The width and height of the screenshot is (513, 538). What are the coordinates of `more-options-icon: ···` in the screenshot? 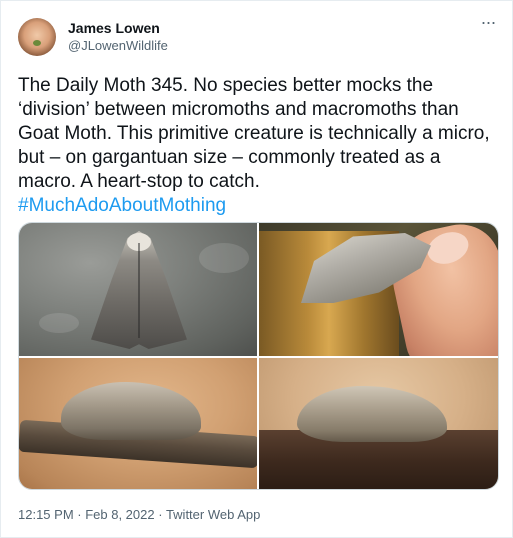 It's located at (488, 23).